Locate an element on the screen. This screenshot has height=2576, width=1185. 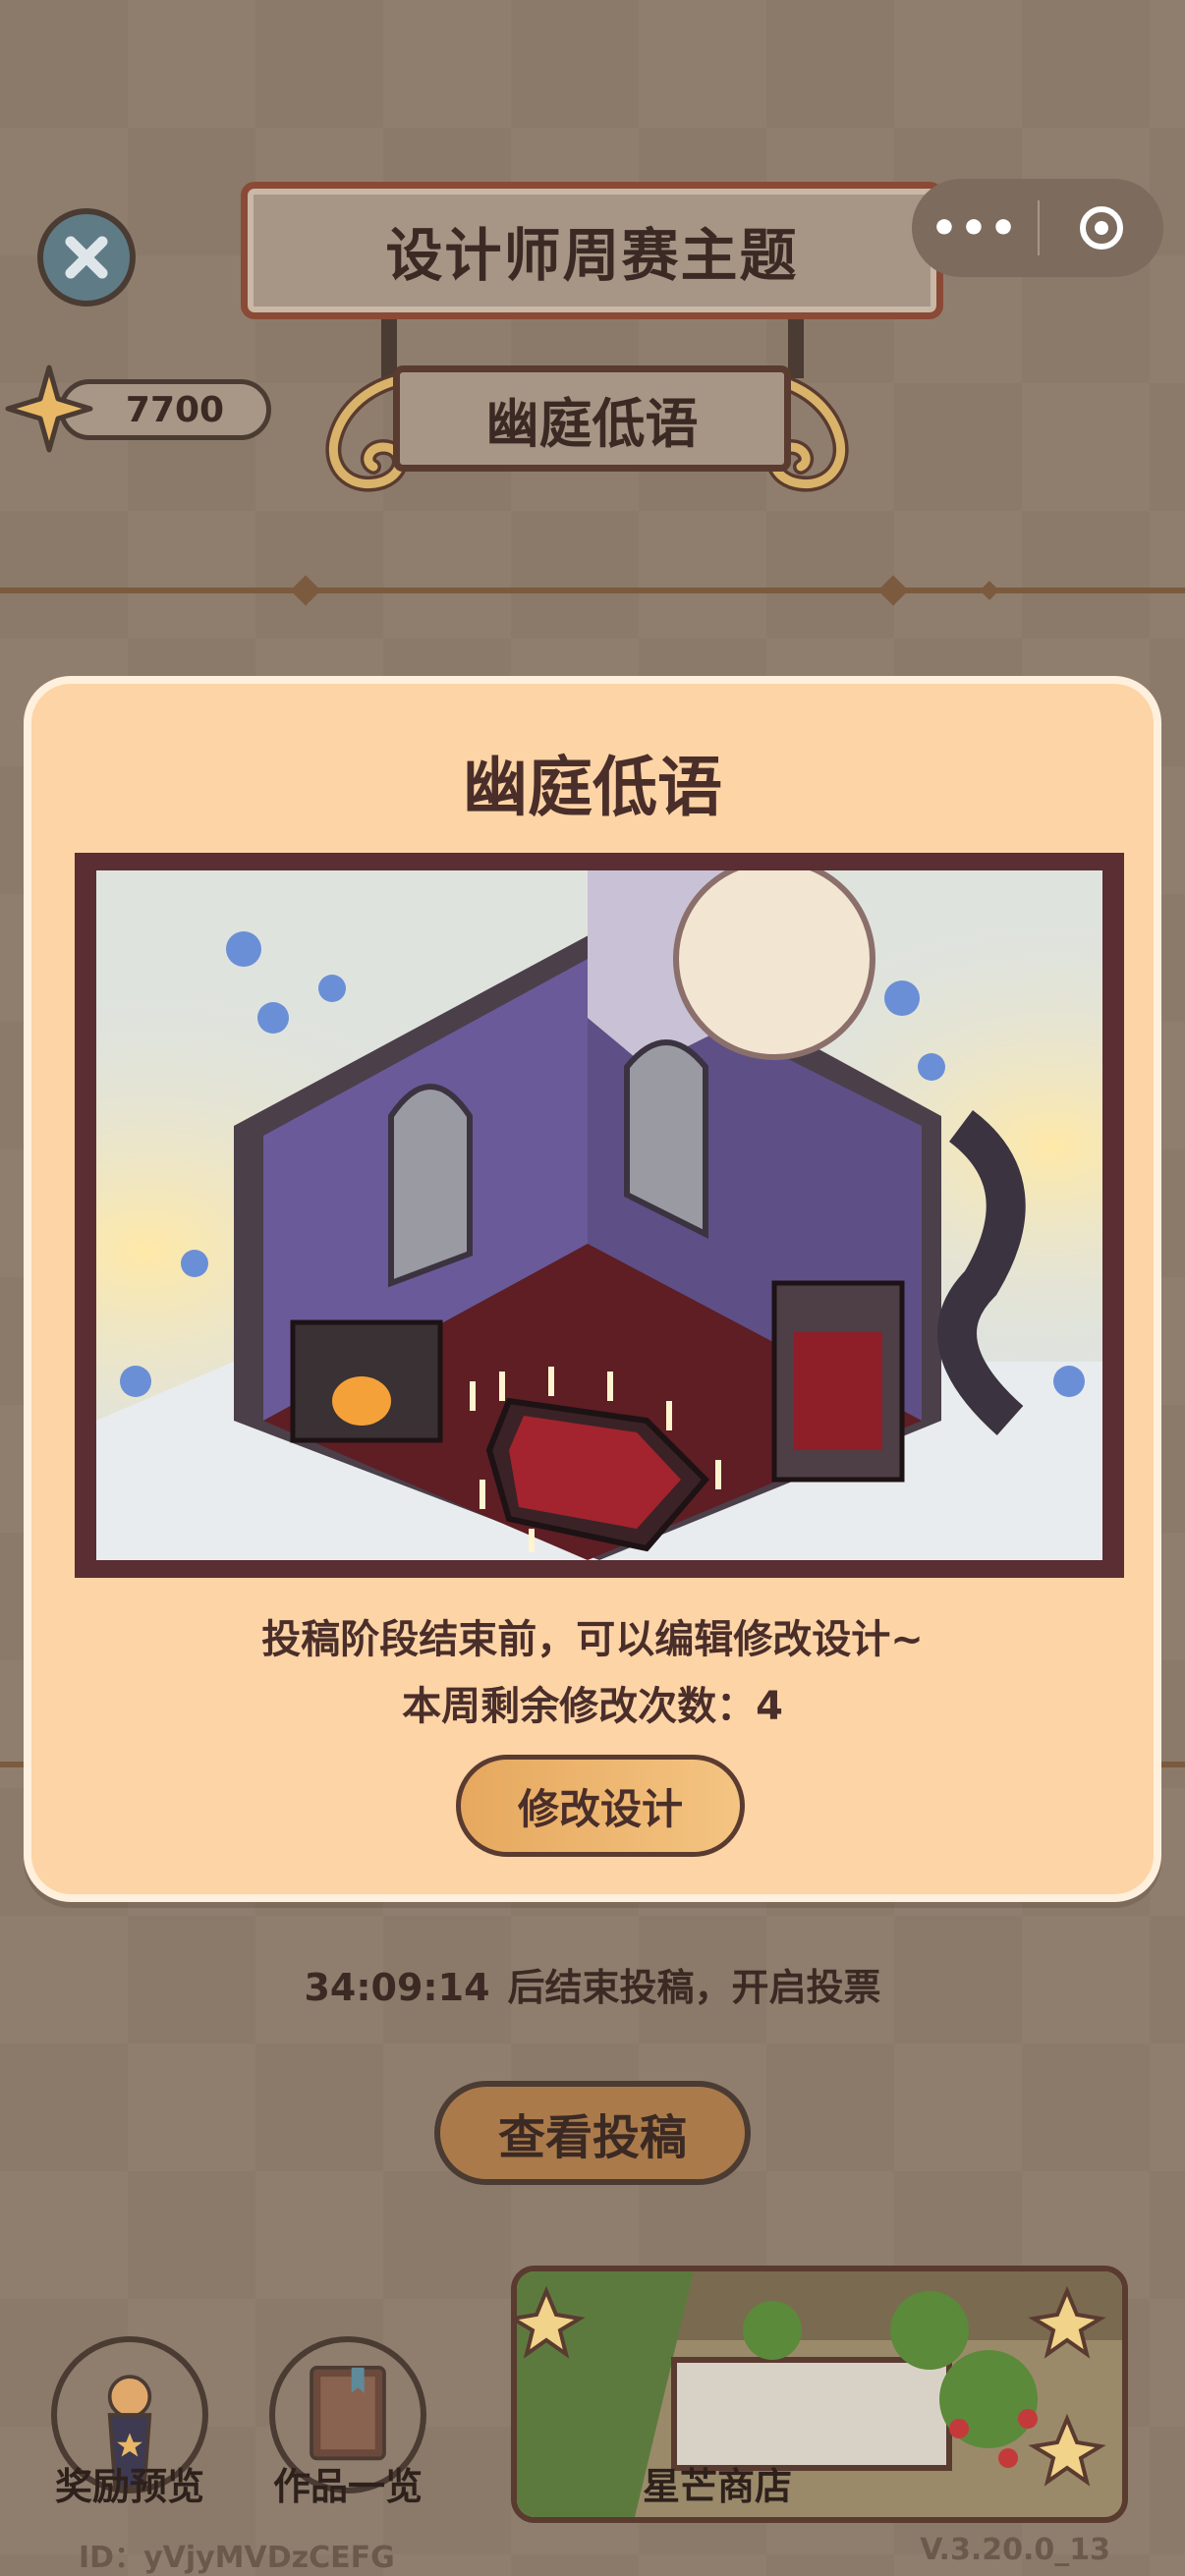
rewards-preview-label: 奖励预览 is located at coordinates (129, 2486).